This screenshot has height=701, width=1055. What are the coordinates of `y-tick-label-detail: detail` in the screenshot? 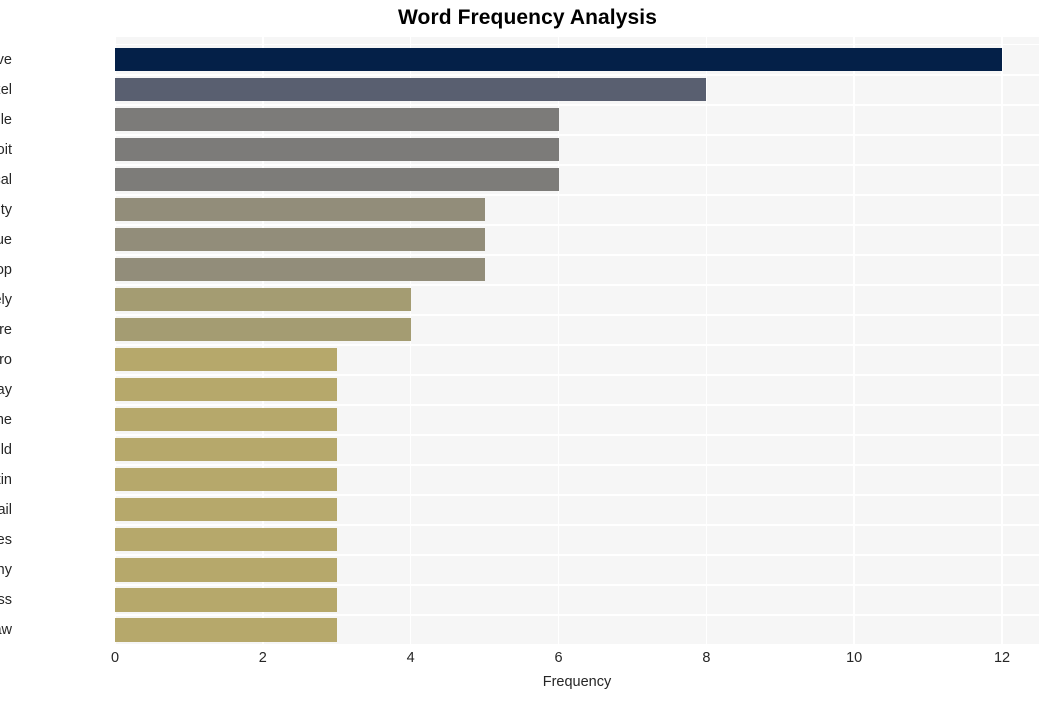 It's located at (6, 509).